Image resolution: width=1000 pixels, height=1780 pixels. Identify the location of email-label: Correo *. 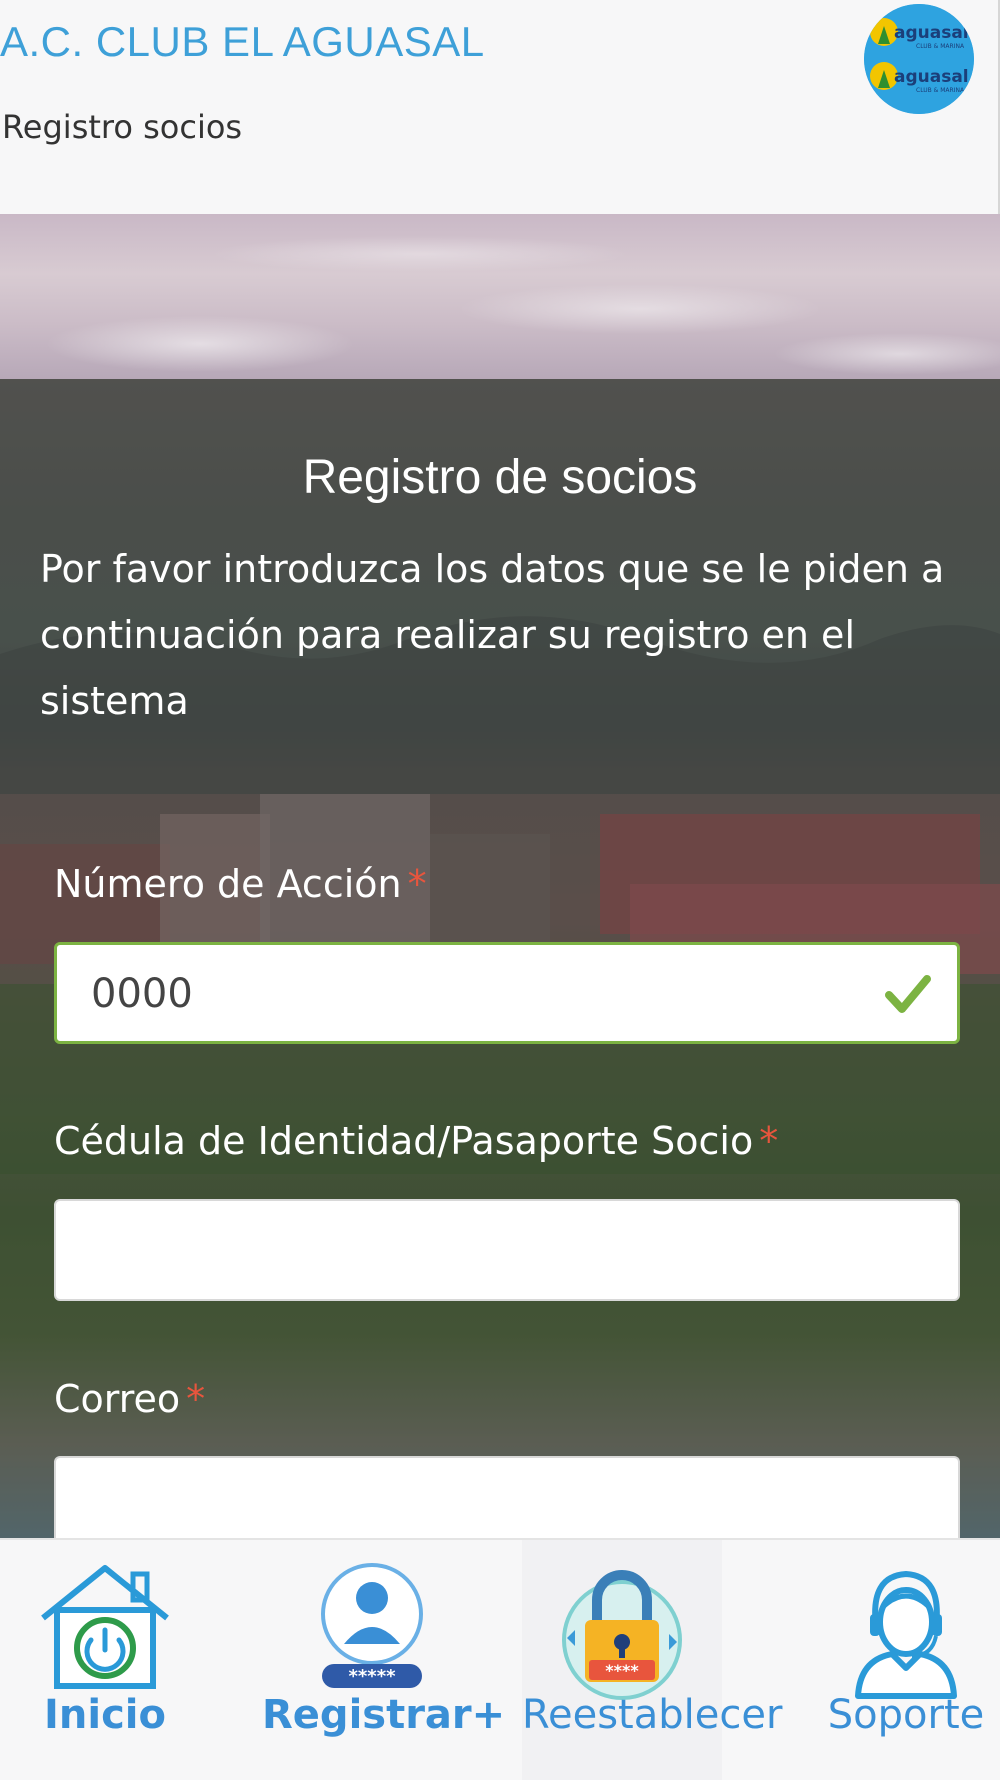
(129, 1399).